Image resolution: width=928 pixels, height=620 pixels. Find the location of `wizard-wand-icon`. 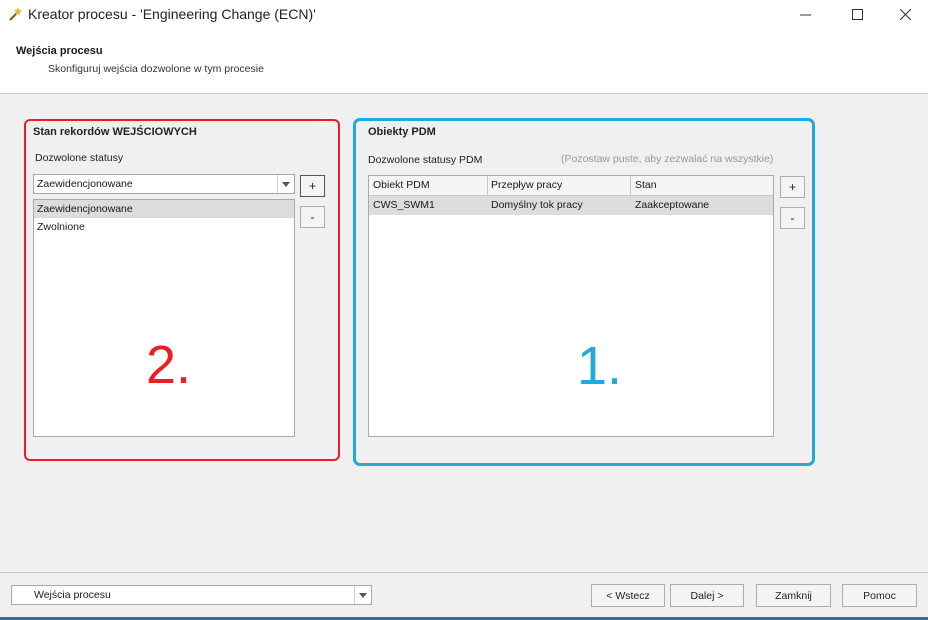

wizard-wand-icon is located at coordinates (15, 14).